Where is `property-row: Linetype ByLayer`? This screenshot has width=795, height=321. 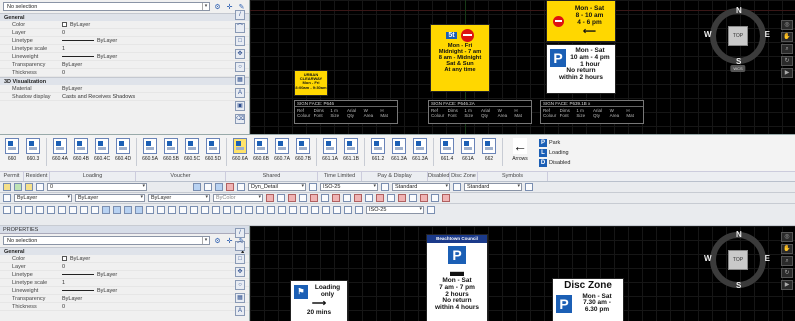 property-row: Linetype ByLayer is located at coordinates (124, 41).